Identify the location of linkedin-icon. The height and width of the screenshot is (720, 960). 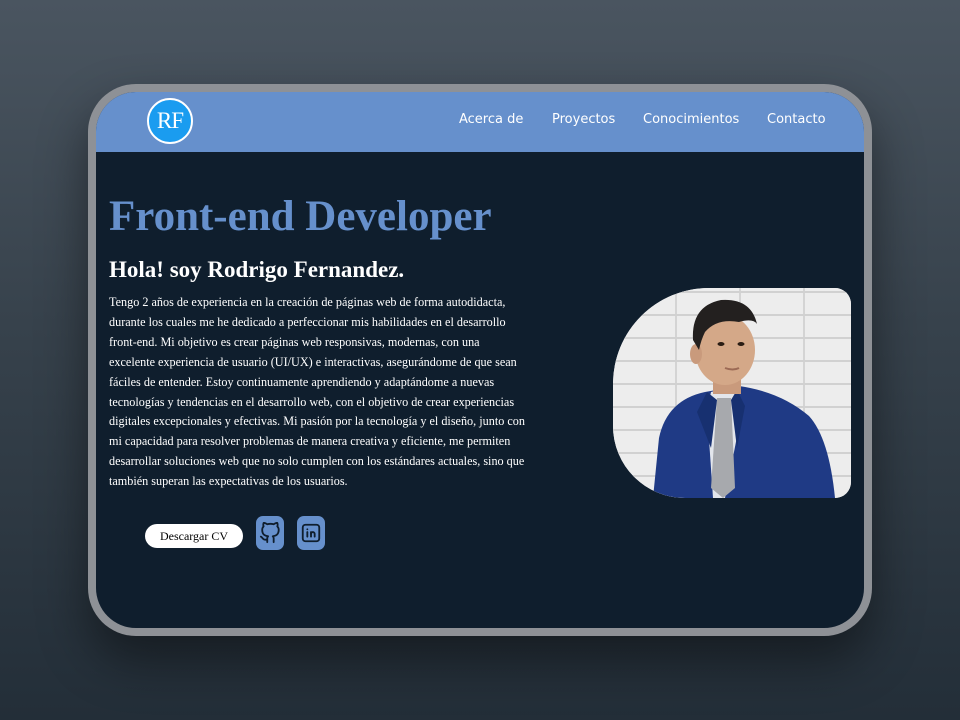
(311, 533).